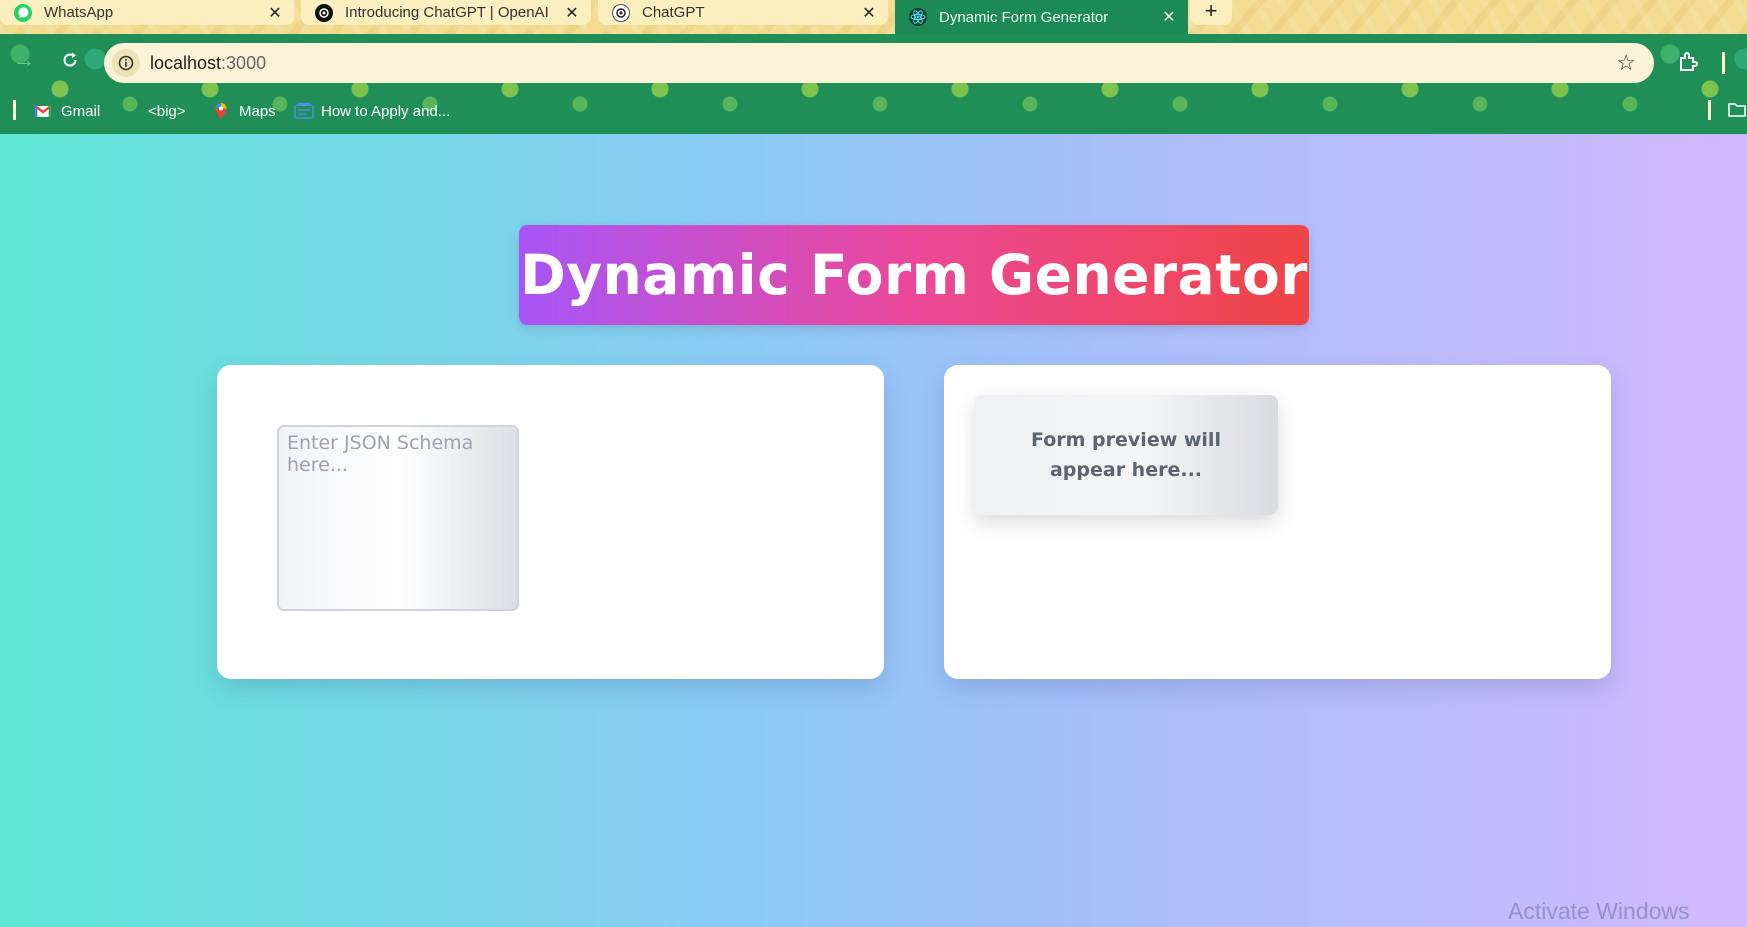  Describe the element at coordinates (1599, 911) in the screenshot. I see `activate-windows-watermark: Activate Windows` at that location.